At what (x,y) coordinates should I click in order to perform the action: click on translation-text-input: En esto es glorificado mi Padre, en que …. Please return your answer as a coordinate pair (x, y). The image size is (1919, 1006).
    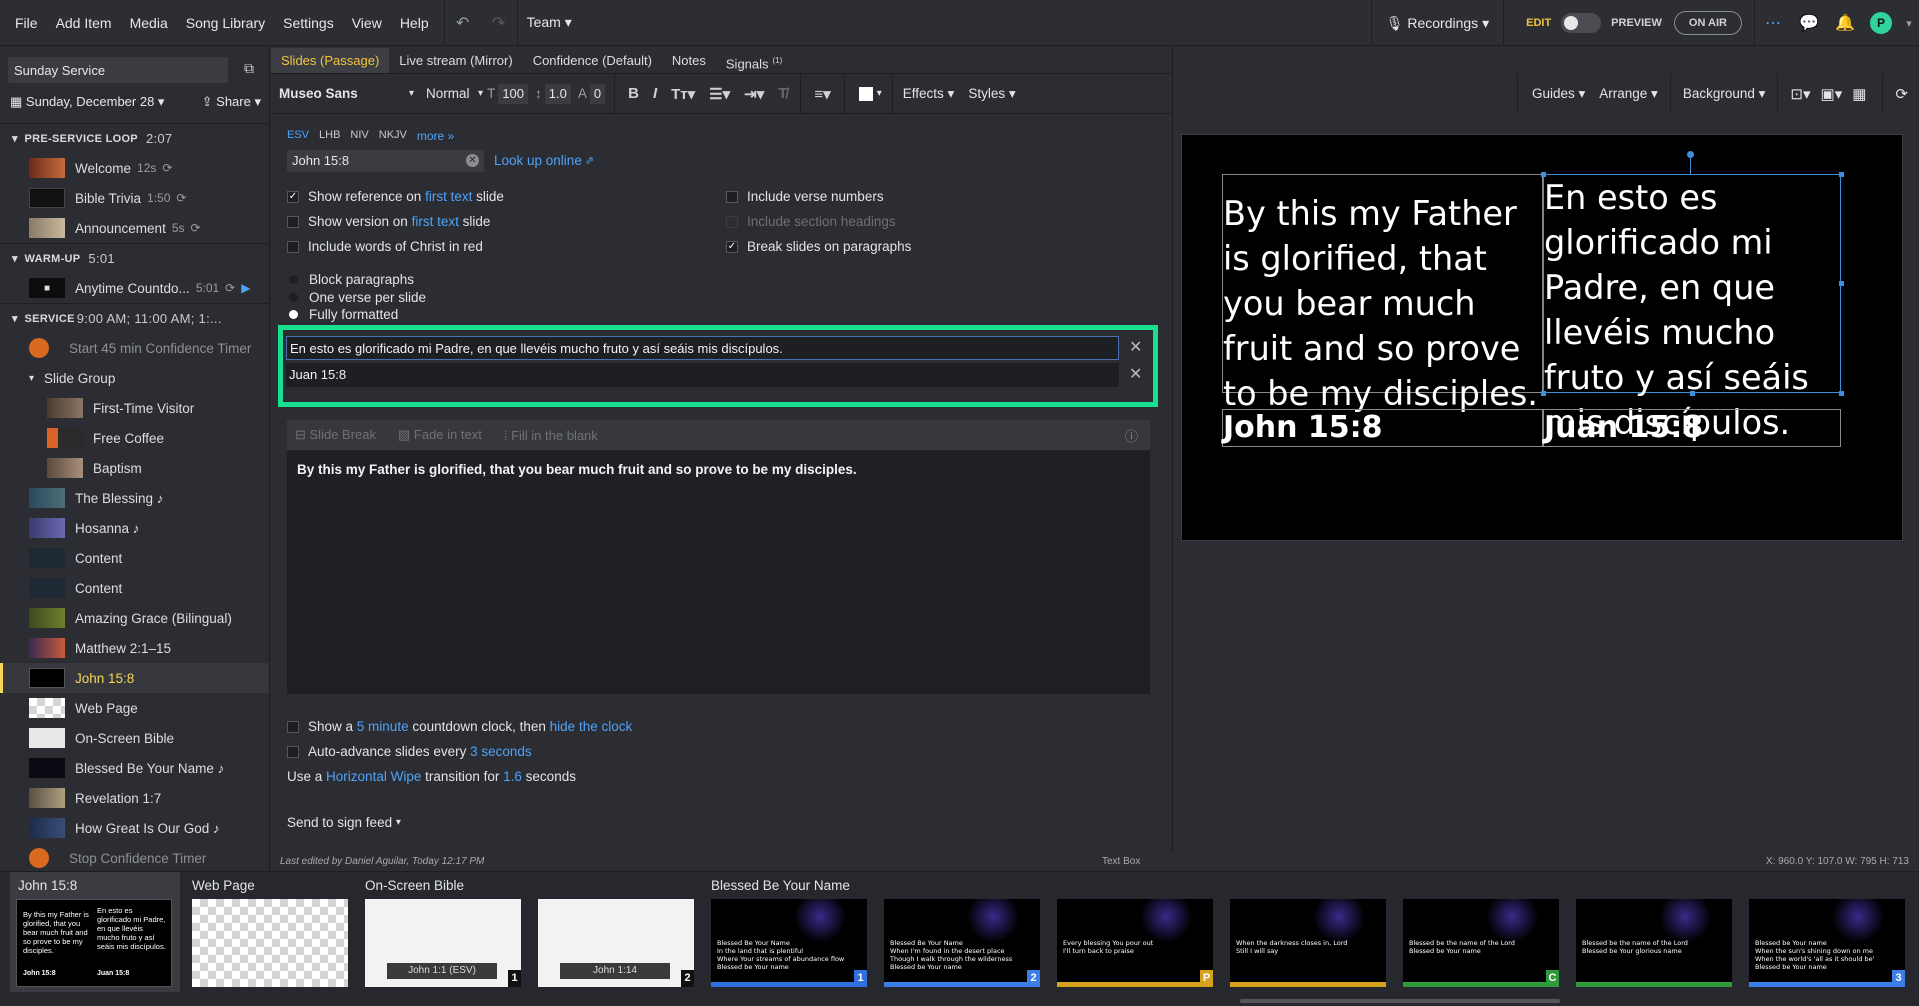
    Looking at the image, I should click on (702, 348).